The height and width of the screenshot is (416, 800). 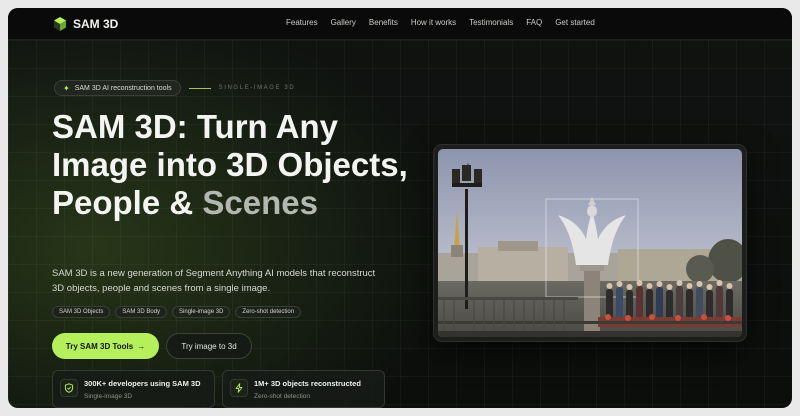 I want to click on try-sam-3d-tools-button: Try SAM 3D Tools →, so click(x=105, y=346).